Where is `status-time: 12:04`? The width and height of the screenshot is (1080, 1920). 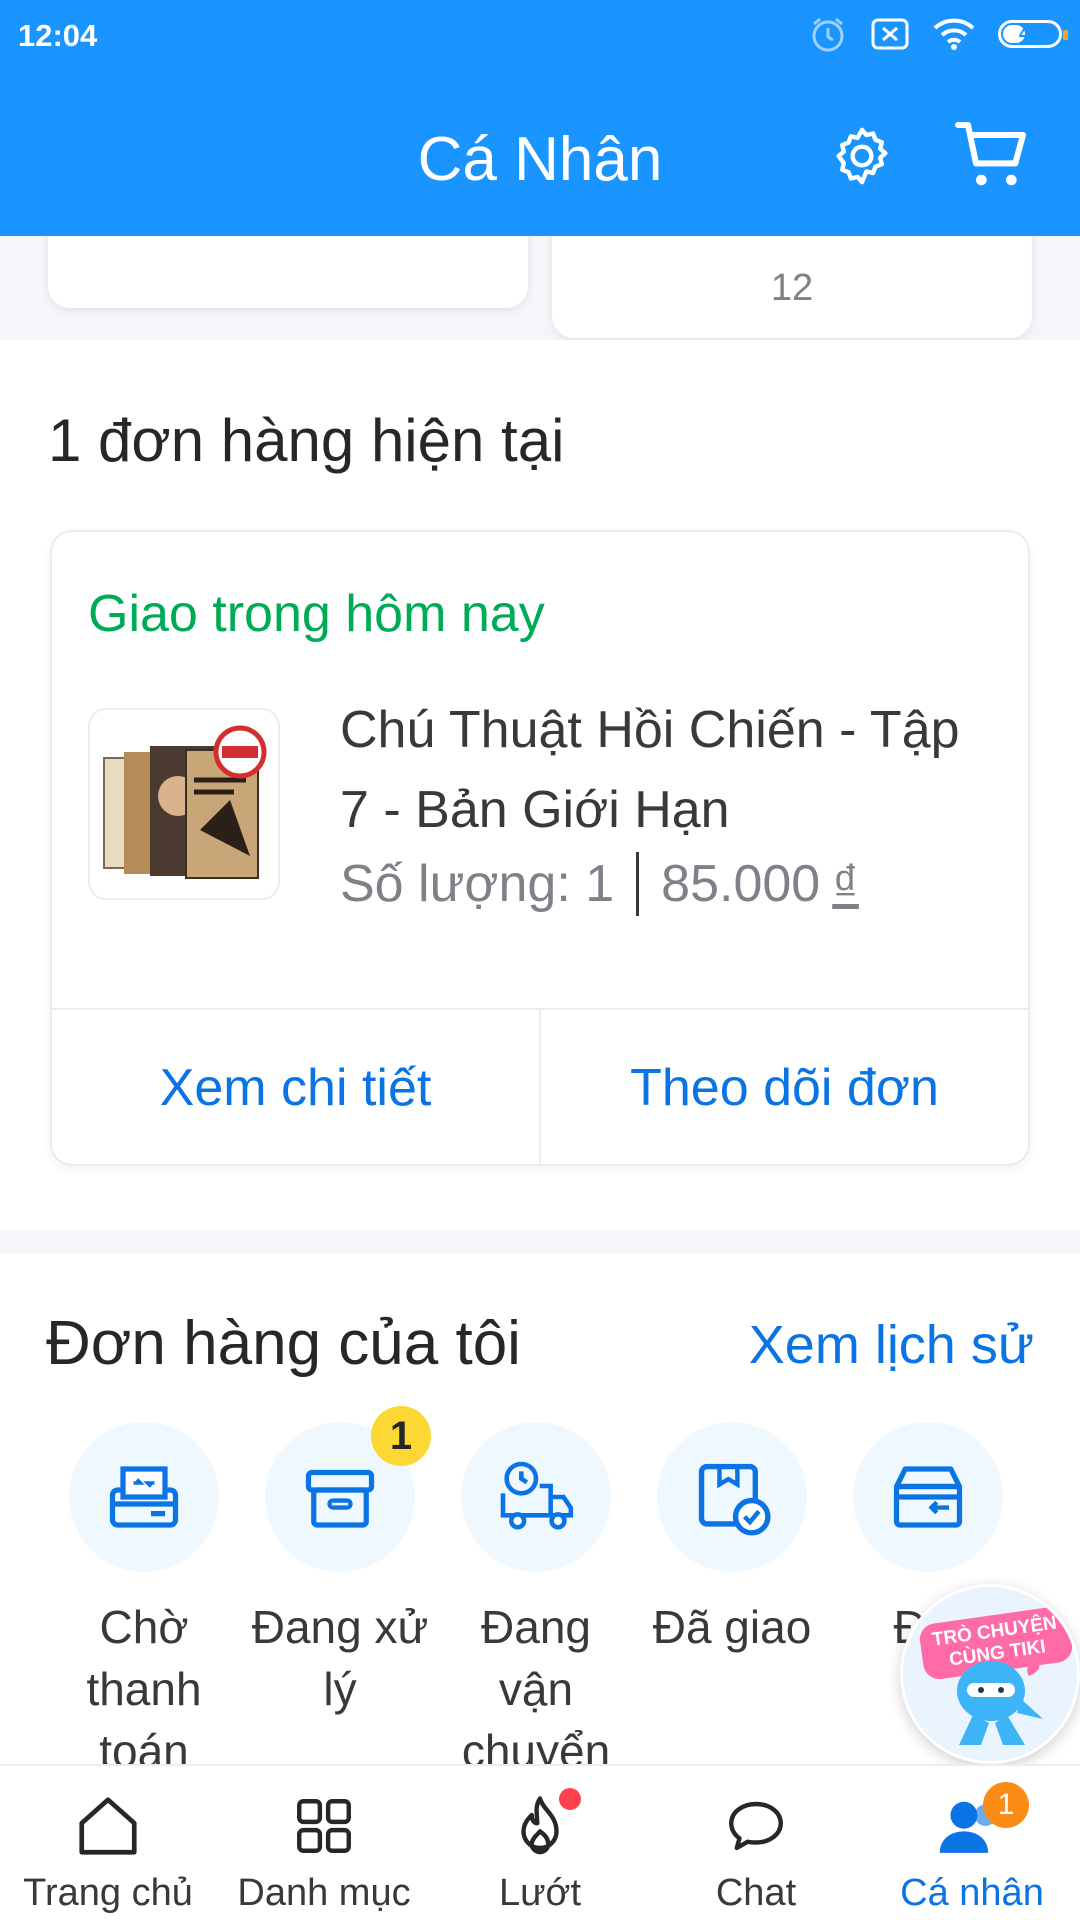 status-time: 12:04 is located at coordinates (58, 35).